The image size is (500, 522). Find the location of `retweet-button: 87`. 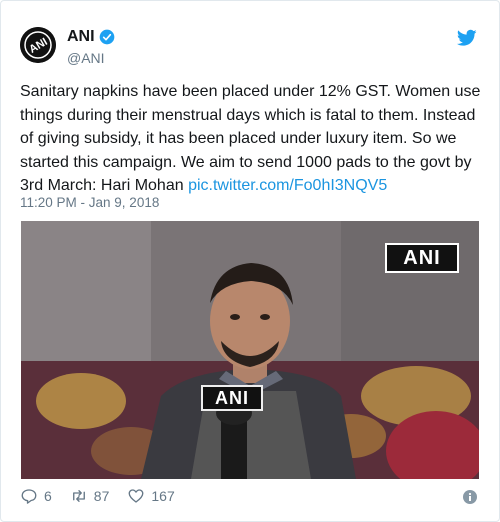

retweet-button: 87 is located at coordinates (90, 496).